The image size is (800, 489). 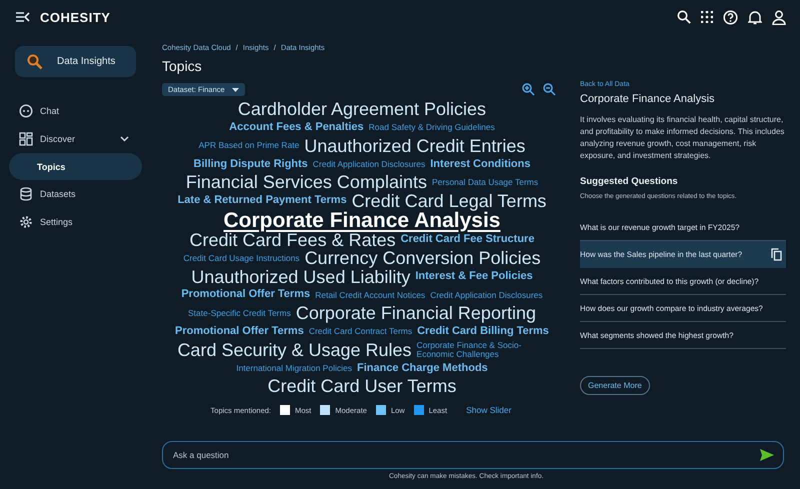 What do you see at coordinates (26, 111) in the screenshot?
I see `chat-icon` at bounding box center [26, 111].